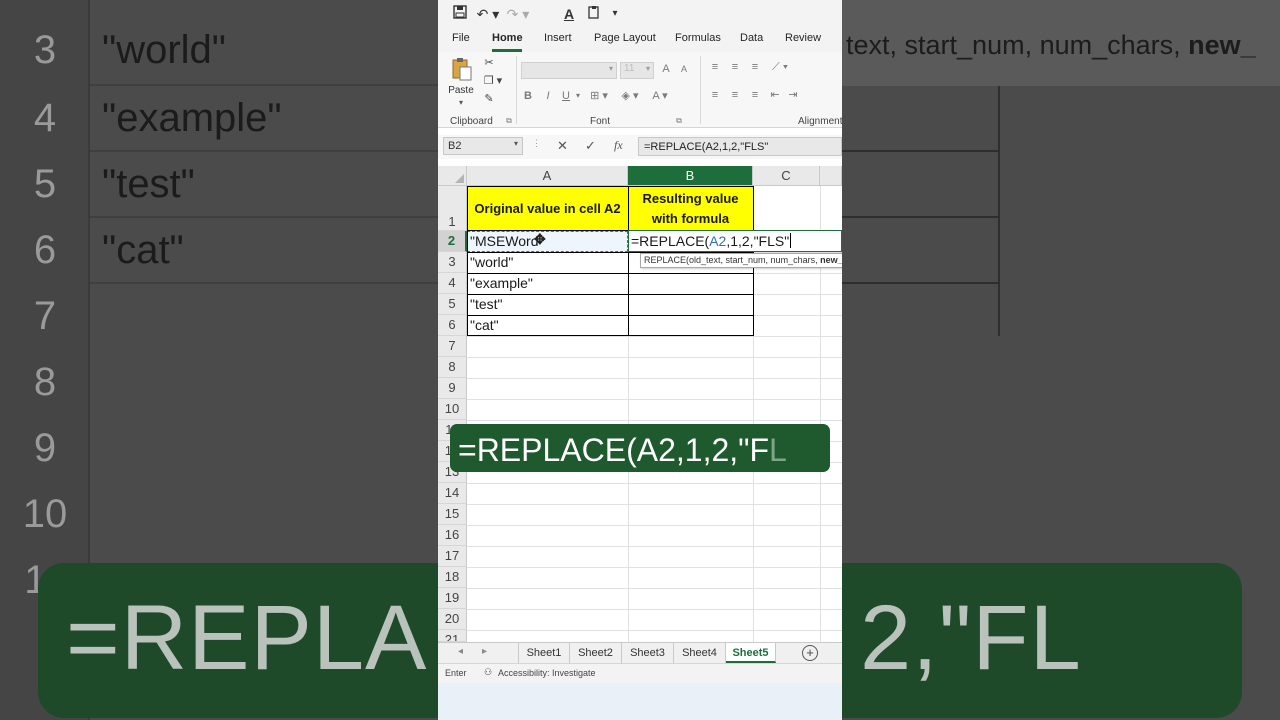  I want to click on cell-a3: "world", so click(545, 262).